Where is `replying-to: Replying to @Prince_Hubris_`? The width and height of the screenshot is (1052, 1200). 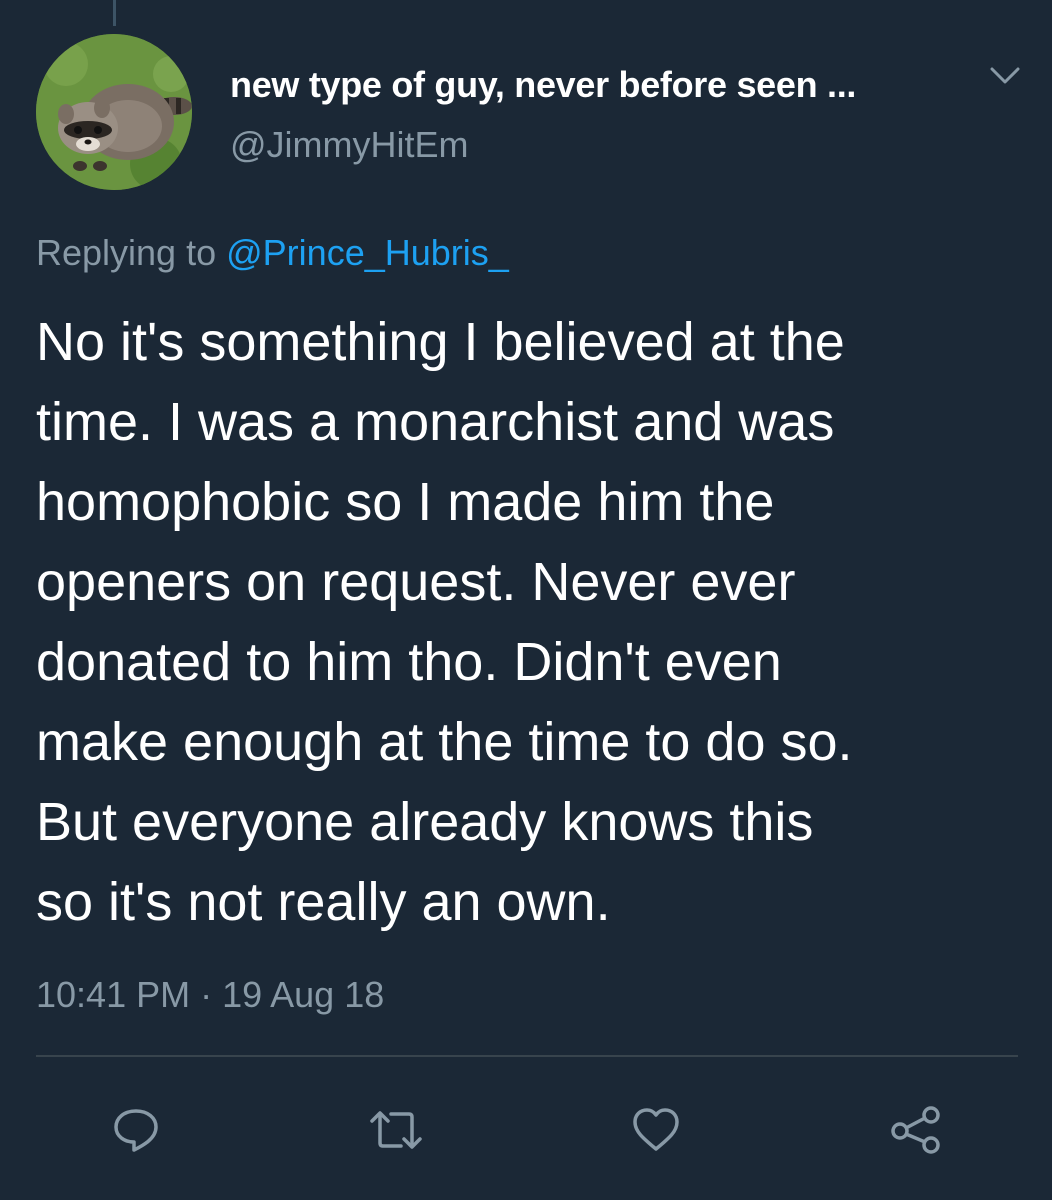
replying-to: Replying to @Prince_Hubris_ is located at coordinates (272, 253).